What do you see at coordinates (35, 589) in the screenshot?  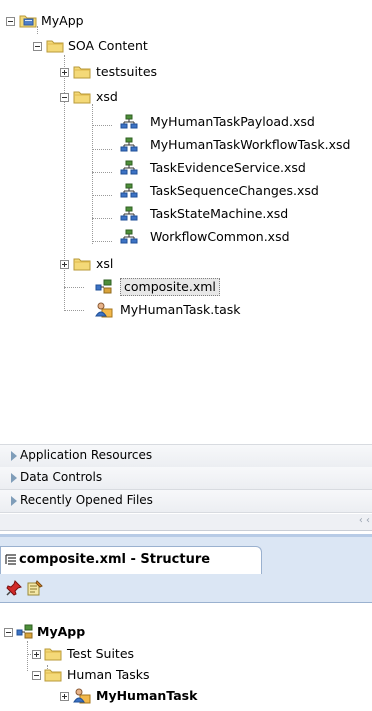 I see `edit-properties-icon` at bounding box center [35, 589].